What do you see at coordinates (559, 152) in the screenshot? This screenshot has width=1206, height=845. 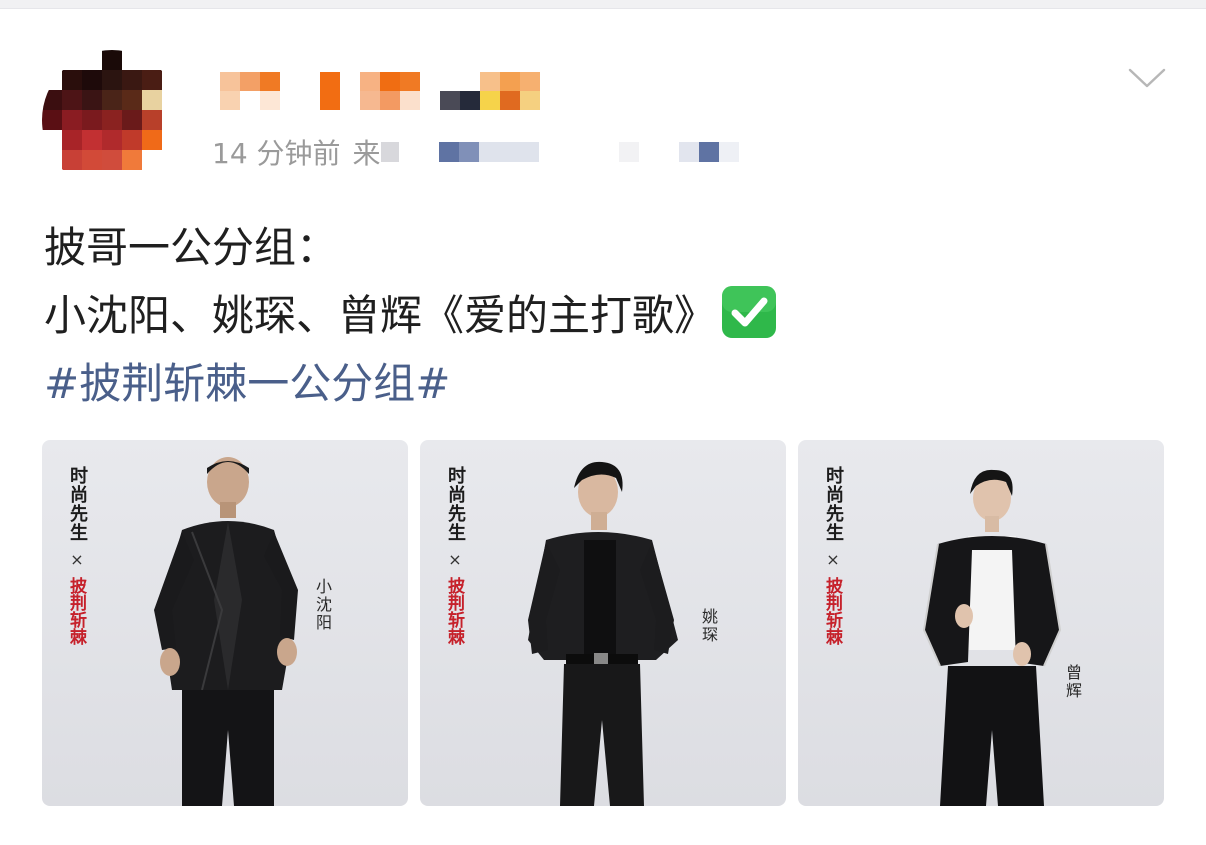 I see `post-source-blurred` at bounding box center [559, 152].